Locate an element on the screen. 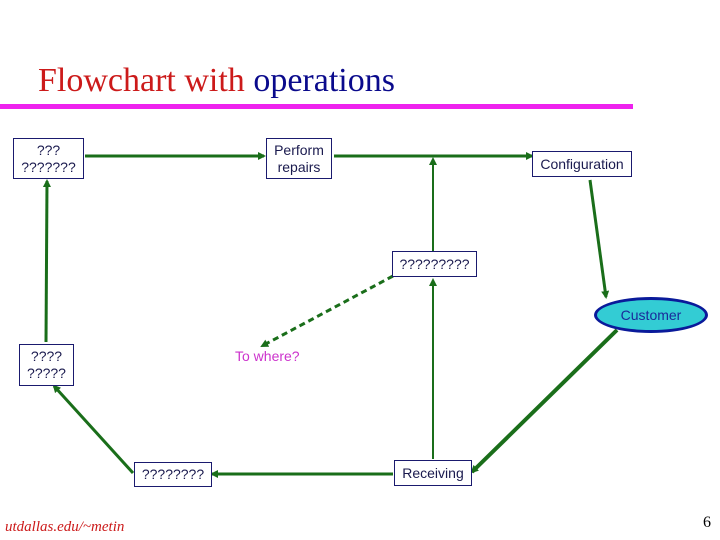 This screenshot has width=720, height=540. node-bottom-left: ???????? is located at coordinates (173, 474).